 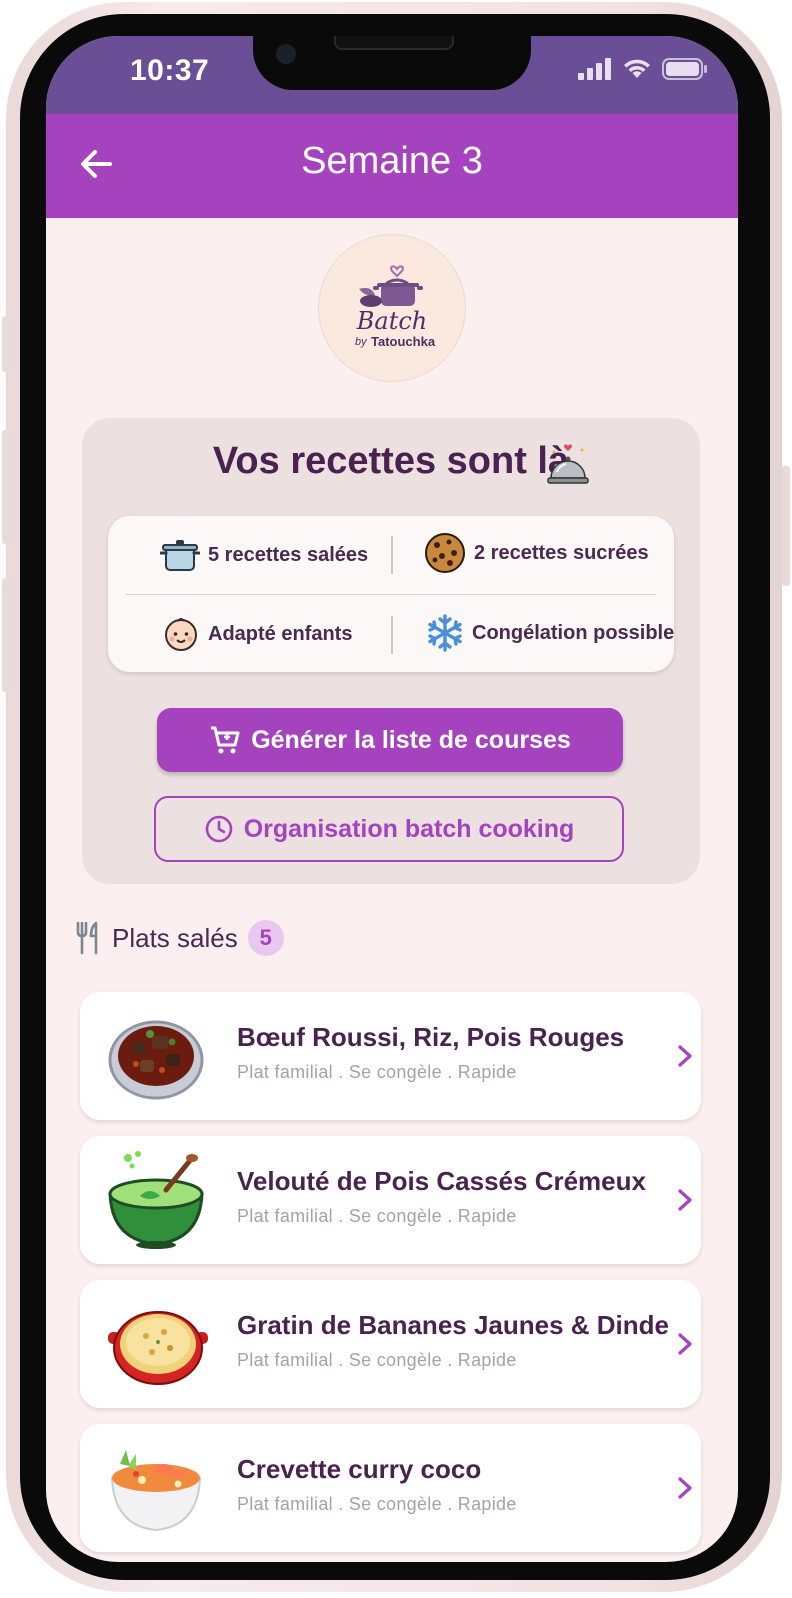 What do you see at coordinates (637, 68) in the screenshot?
I see `wifi-icon` at bounding box center [637, 68].